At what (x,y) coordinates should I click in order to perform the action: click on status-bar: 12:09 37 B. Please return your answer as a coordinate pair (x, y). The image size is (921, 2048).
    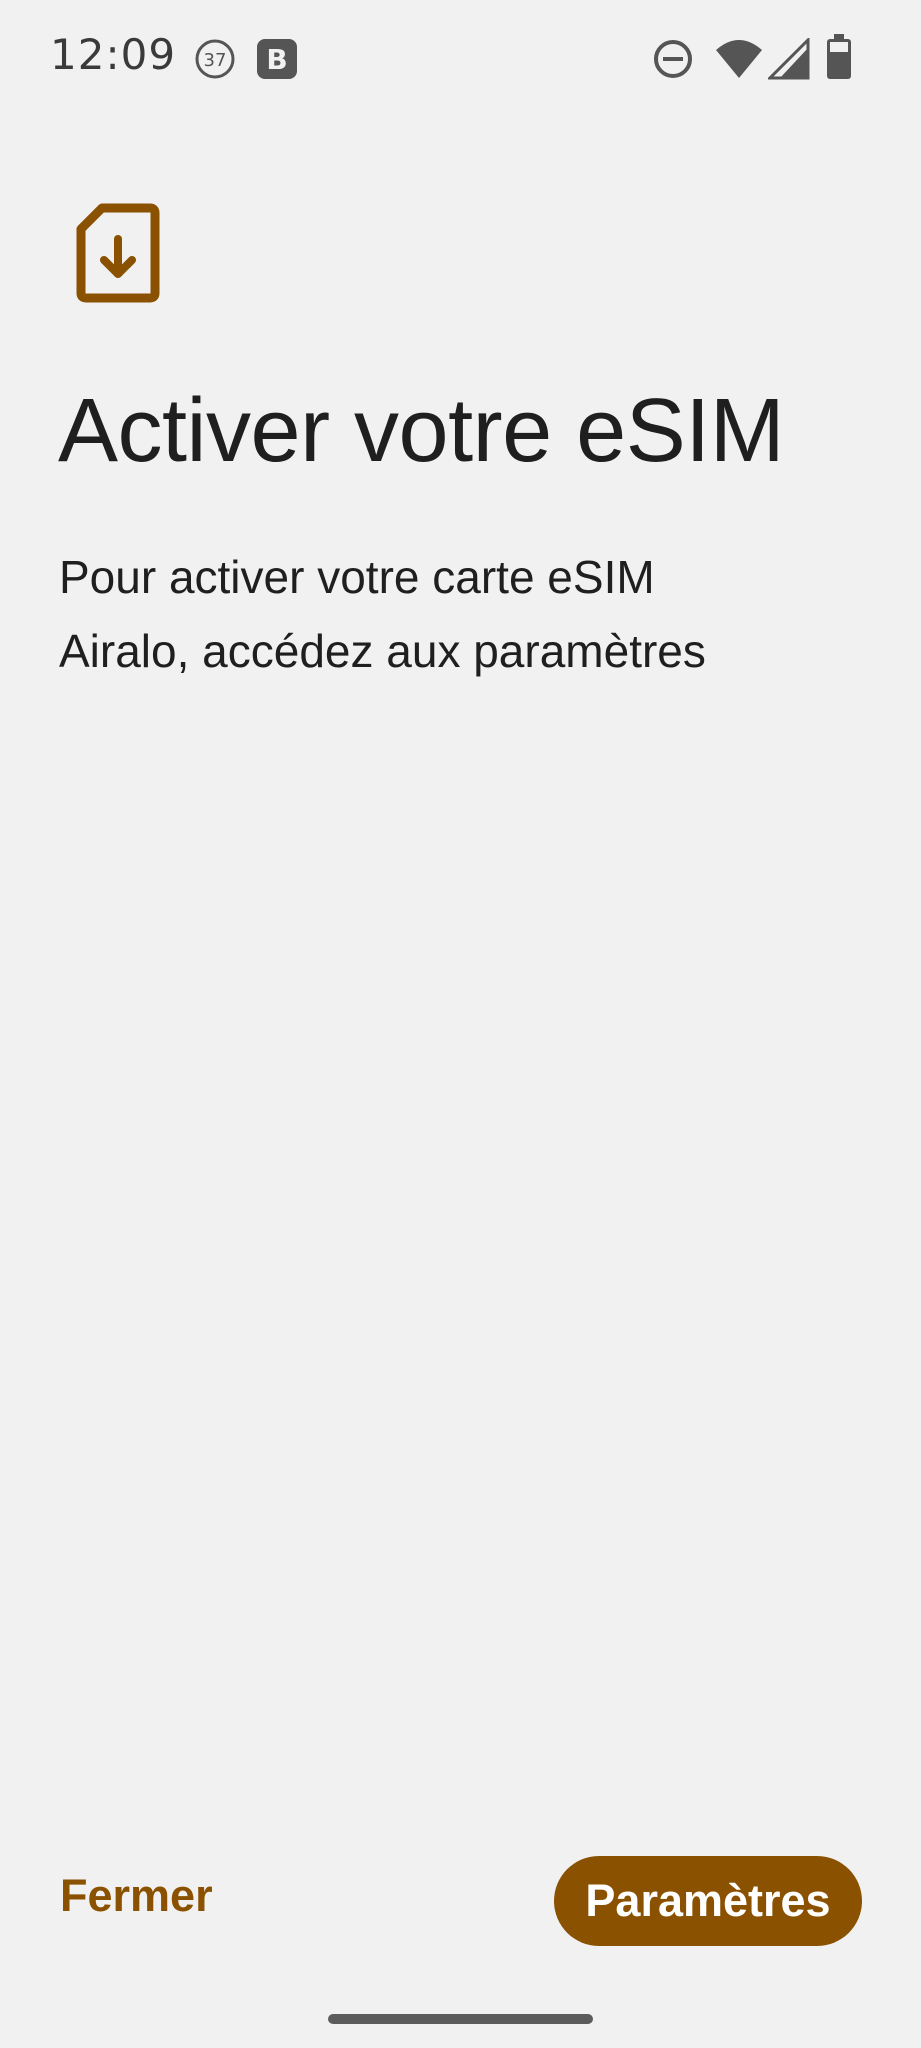
    Looking at the image, I should click on (460, 60).